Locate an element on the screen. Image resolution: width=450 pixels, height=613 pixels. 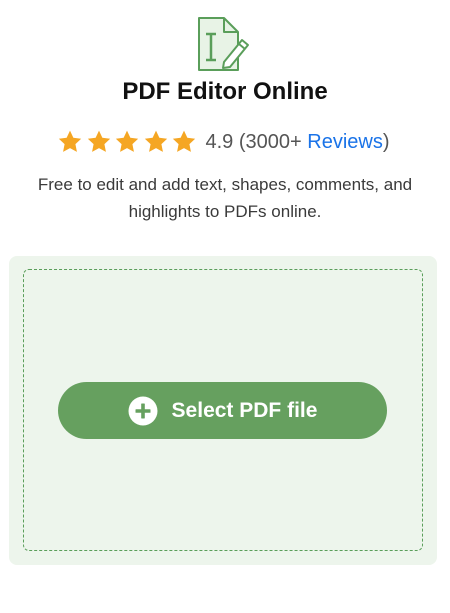
plus-circle-icon is located at coordinates (143, 410).